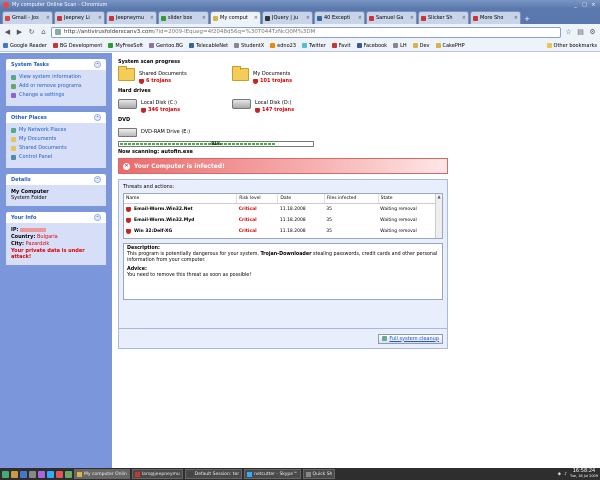  I want to click on skype-launcher-icon, so click(50, 474).